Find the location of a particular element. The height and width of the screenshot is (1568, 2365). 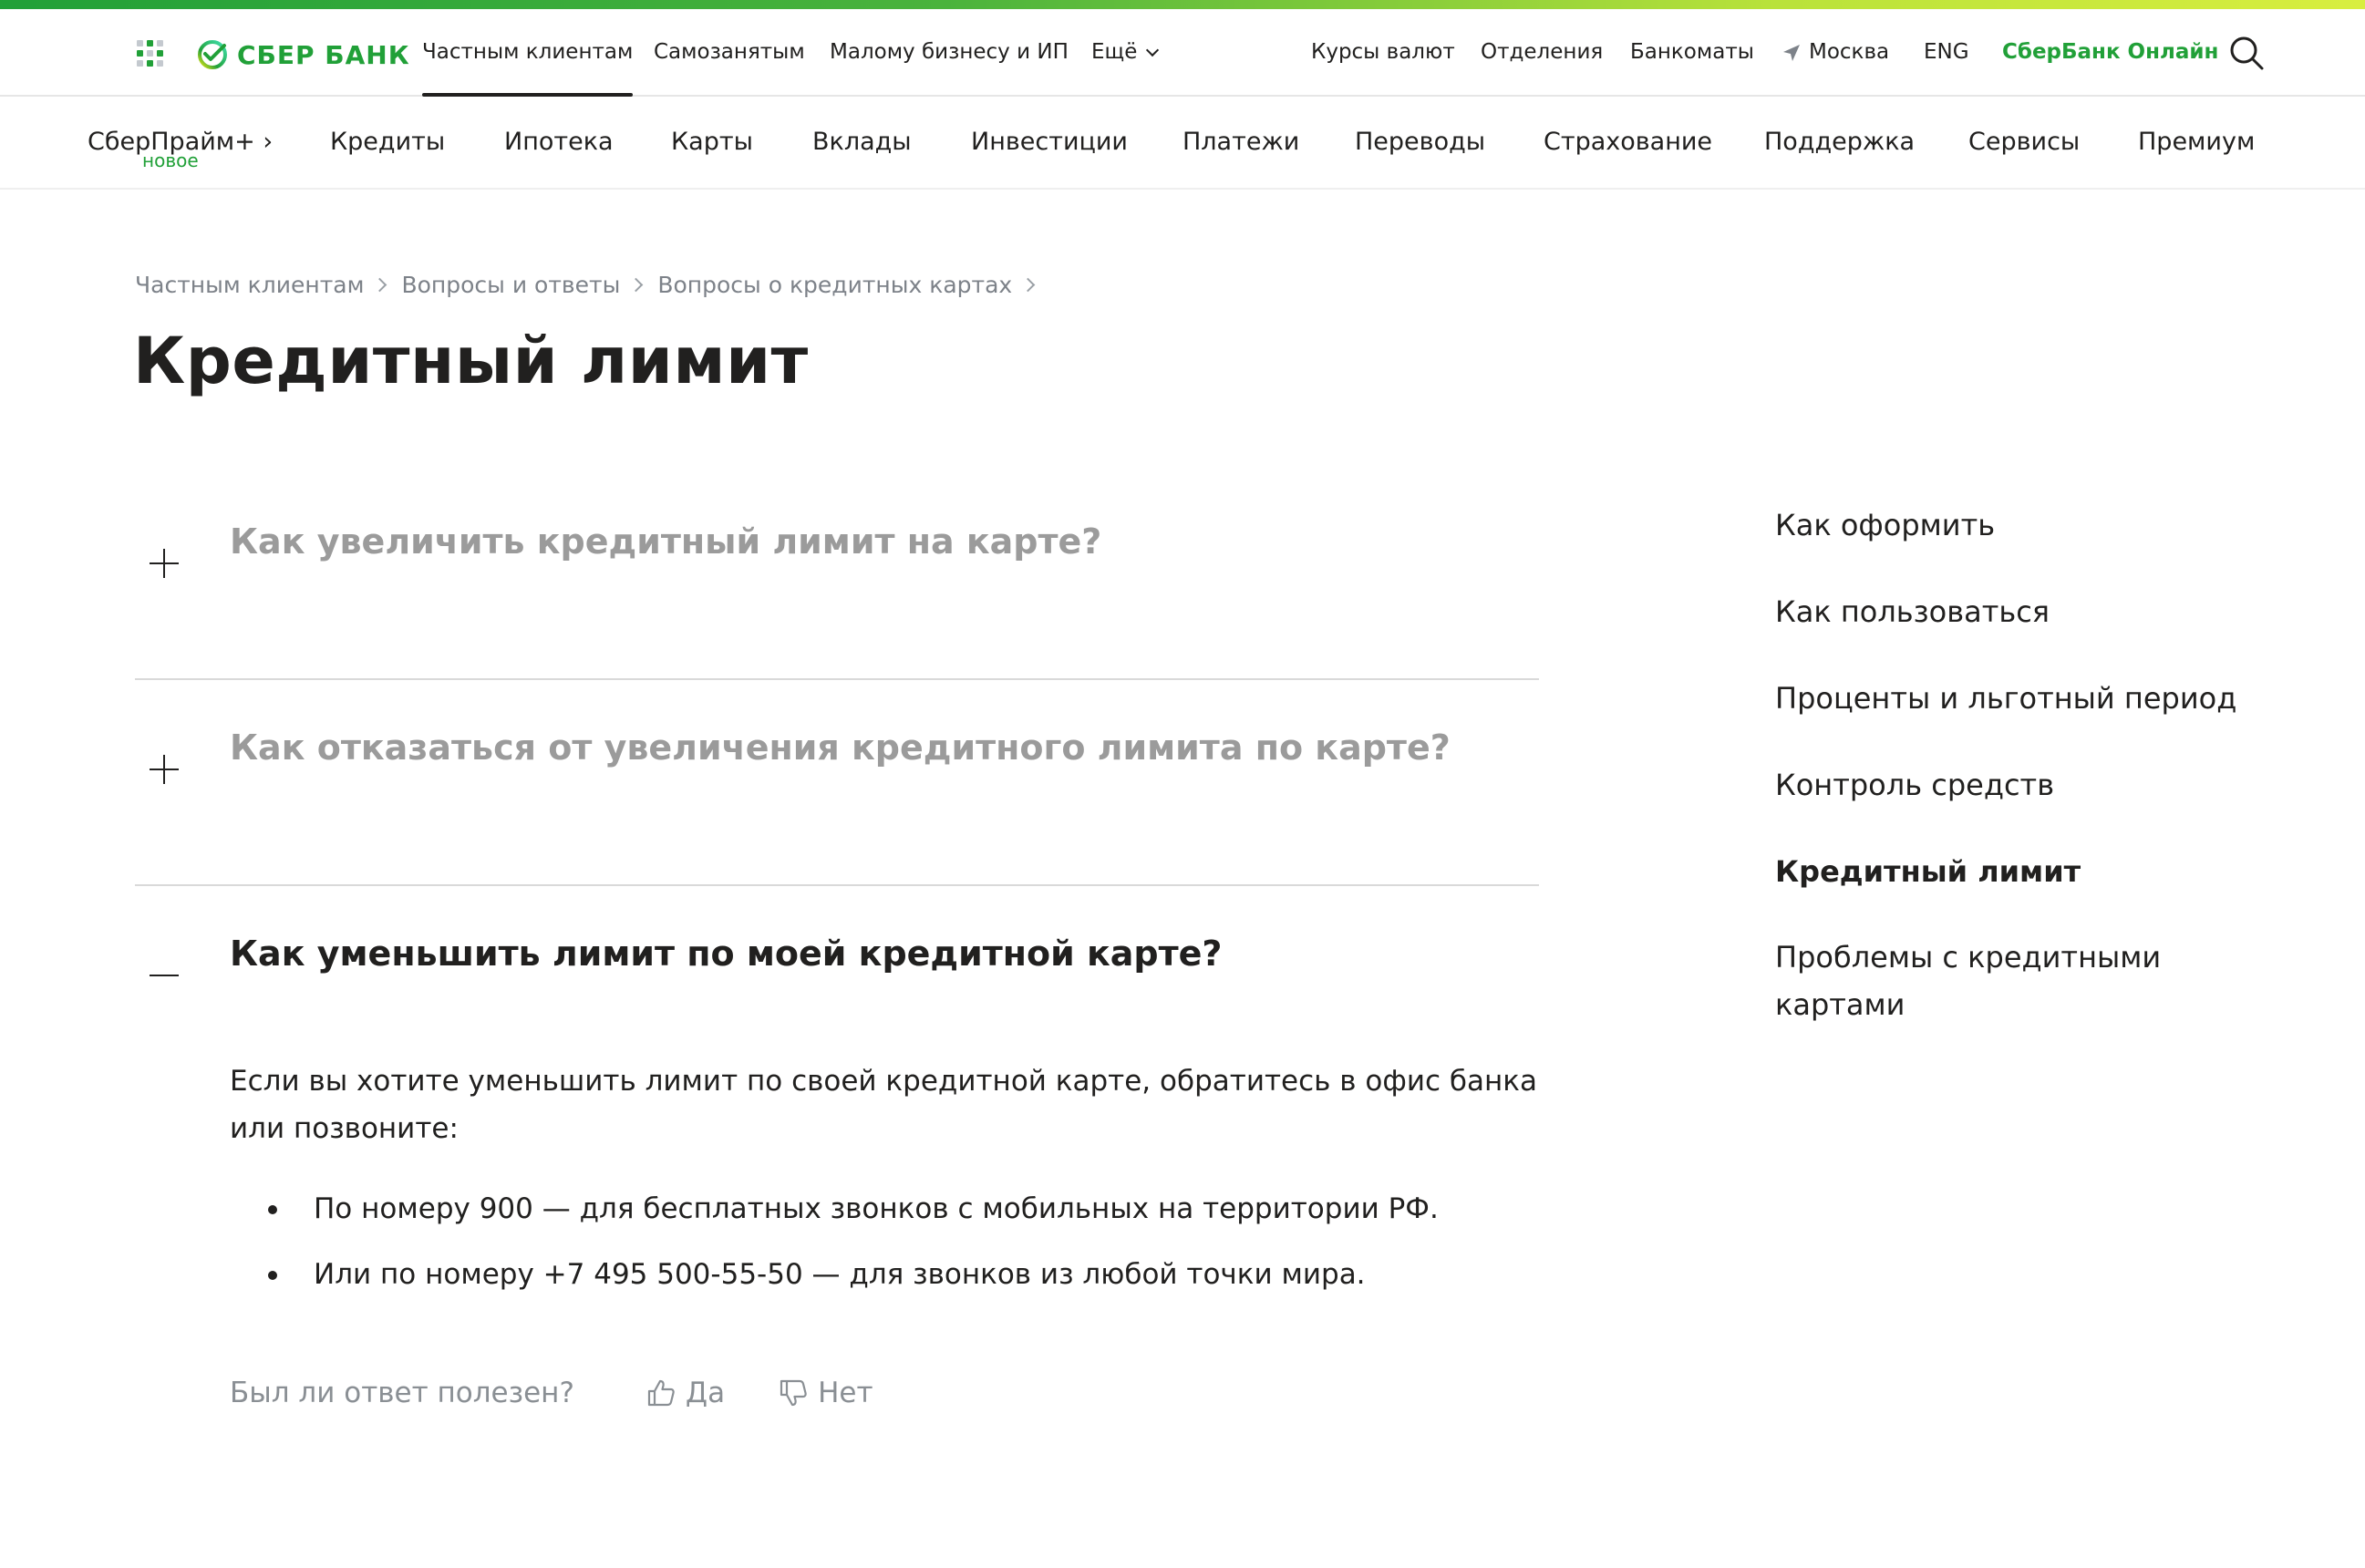

nav-label: Страхование is located at coordinates (1628, 142).